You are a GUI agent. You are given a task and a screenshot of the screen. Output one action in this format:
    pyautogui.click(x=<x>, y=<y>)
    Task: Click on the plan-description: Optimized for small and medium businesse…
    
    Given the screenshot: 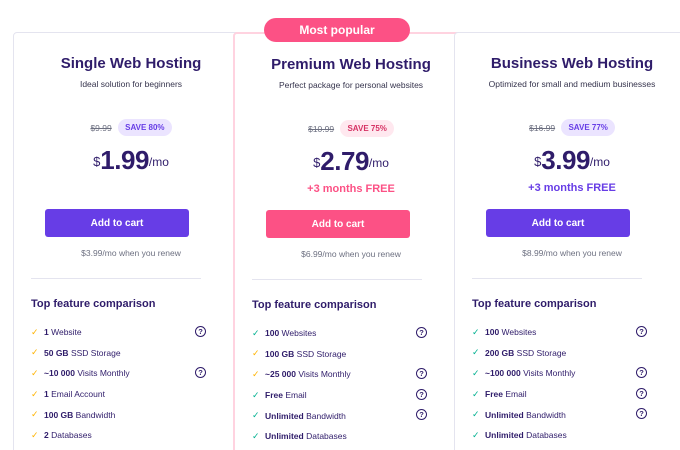 What is the action you would take?
    pyautogui.click(x=572, y=84)
    